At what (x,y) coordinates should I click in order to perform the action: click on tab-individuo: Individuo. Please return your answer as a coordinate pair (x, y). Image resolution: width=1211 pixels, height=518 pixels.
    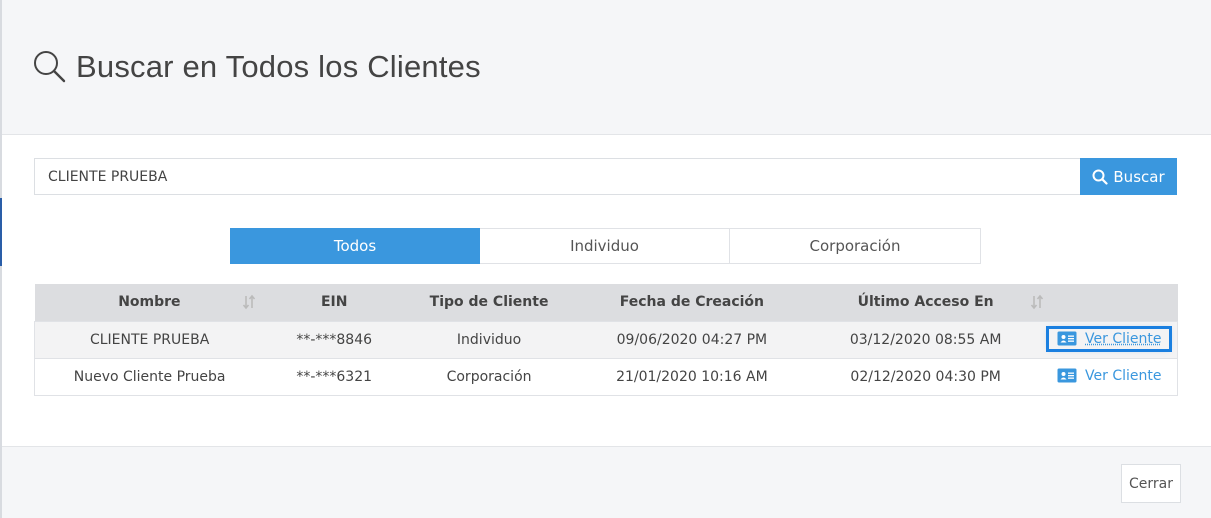
    Looking at the image, I should click on (605, 246).